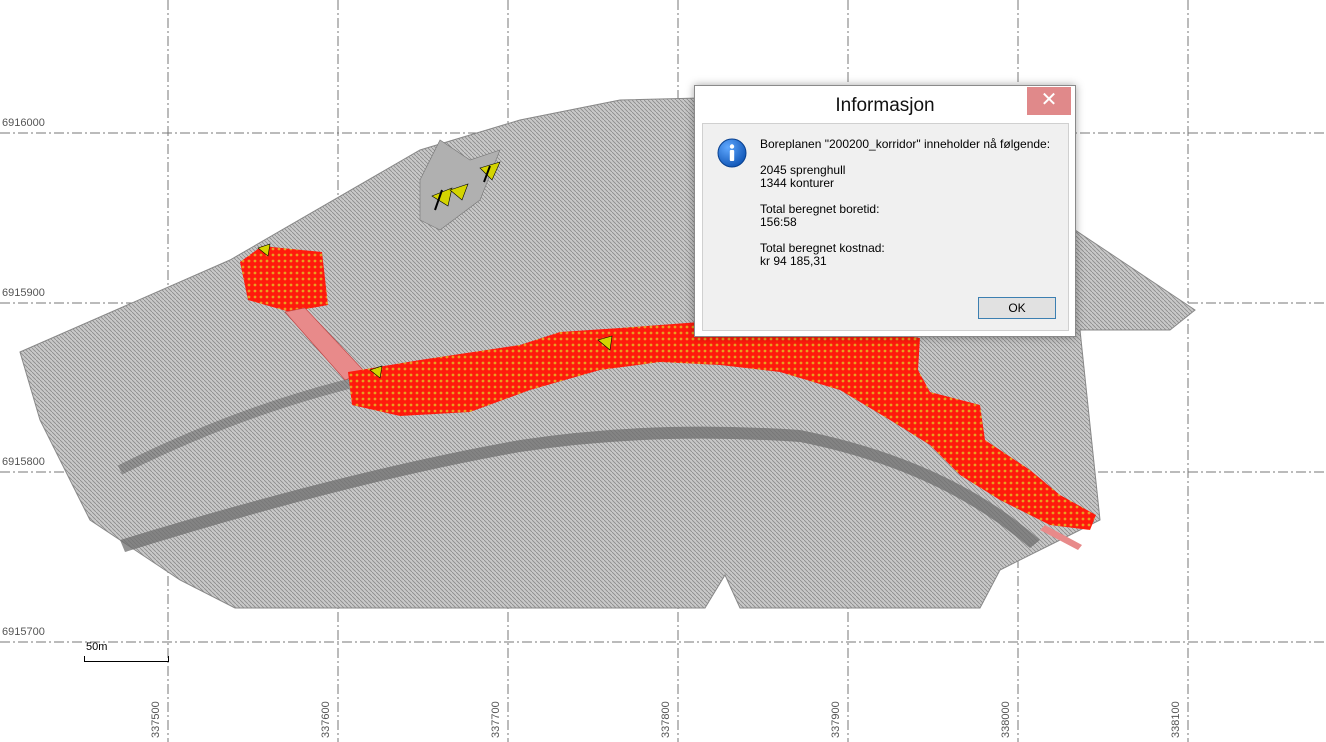 The height and width of the screenshot is (742, 1326). I want to click on dialog-titlebar: Informasjon ✕, so click(885, 104).